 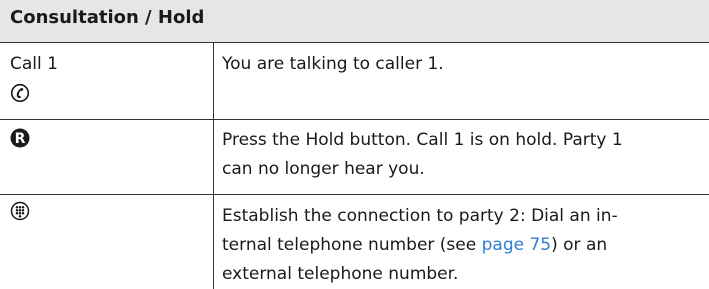 I want to click on call-1-label: Call 1, so click(x=34, y=64).